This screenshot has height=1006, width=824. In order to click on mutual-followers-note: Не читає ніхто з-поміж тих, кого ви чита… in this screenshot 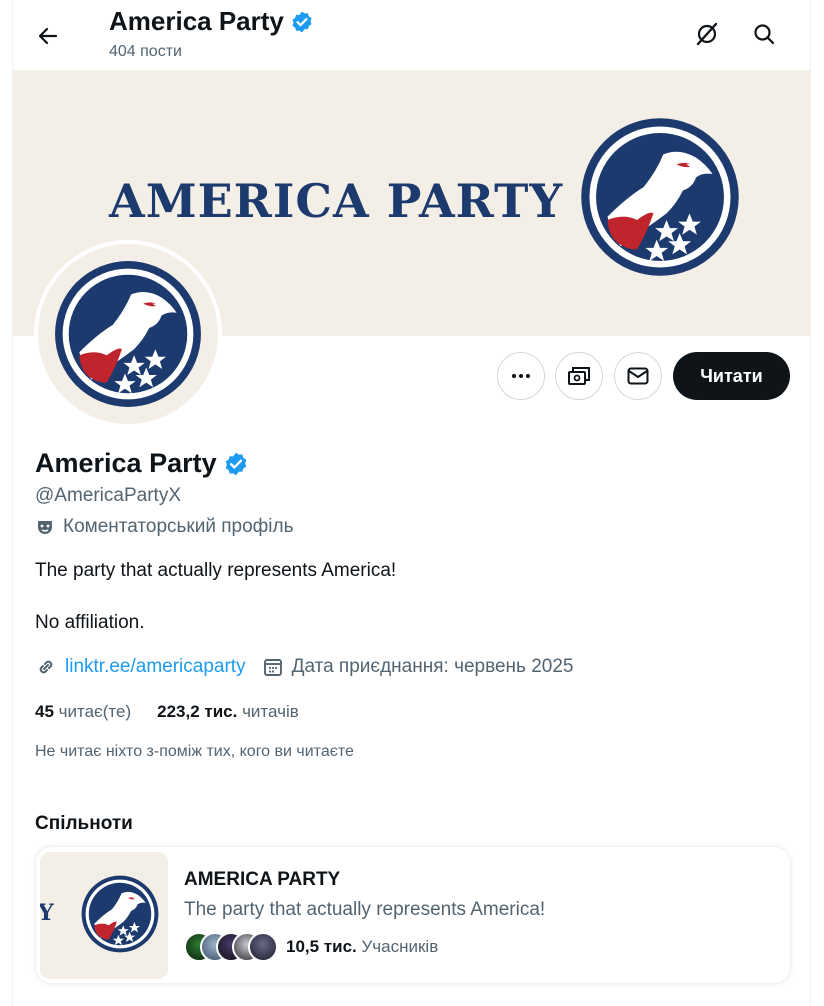, I will do `click(194, 751)`.